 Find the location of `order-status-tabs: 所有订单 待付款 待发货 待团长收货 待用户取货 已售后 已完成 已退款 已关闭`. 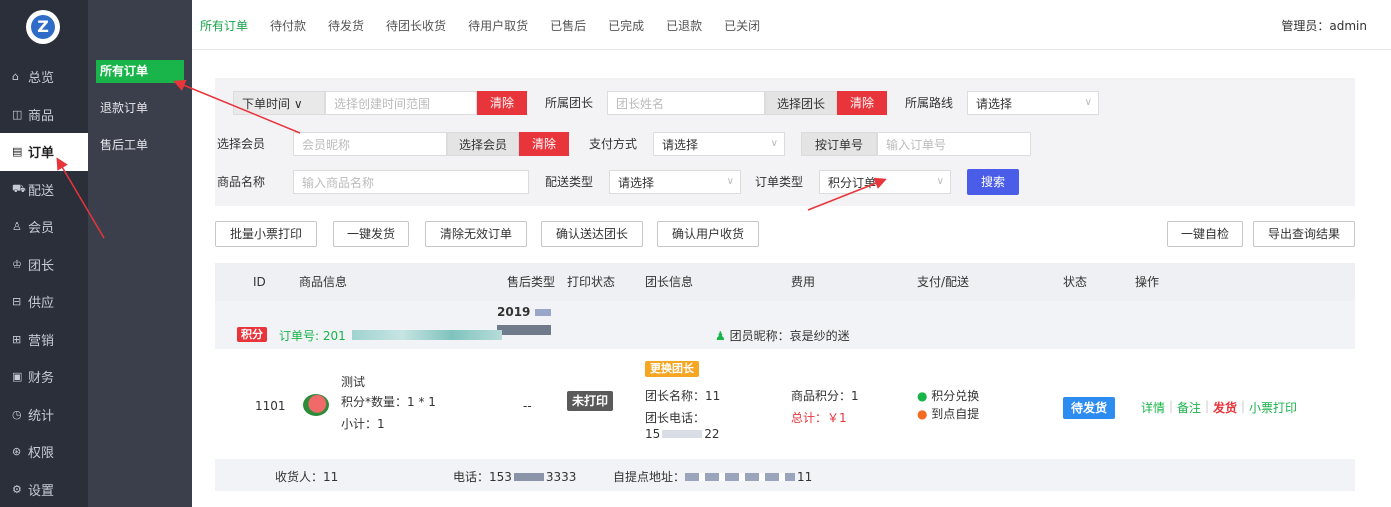

order-status-tabs: 所有订单 待付款 待发货 待团长收货 待用户取货 已售后 已完成 已退款 已关闭 is located at coordinates (491, 25).